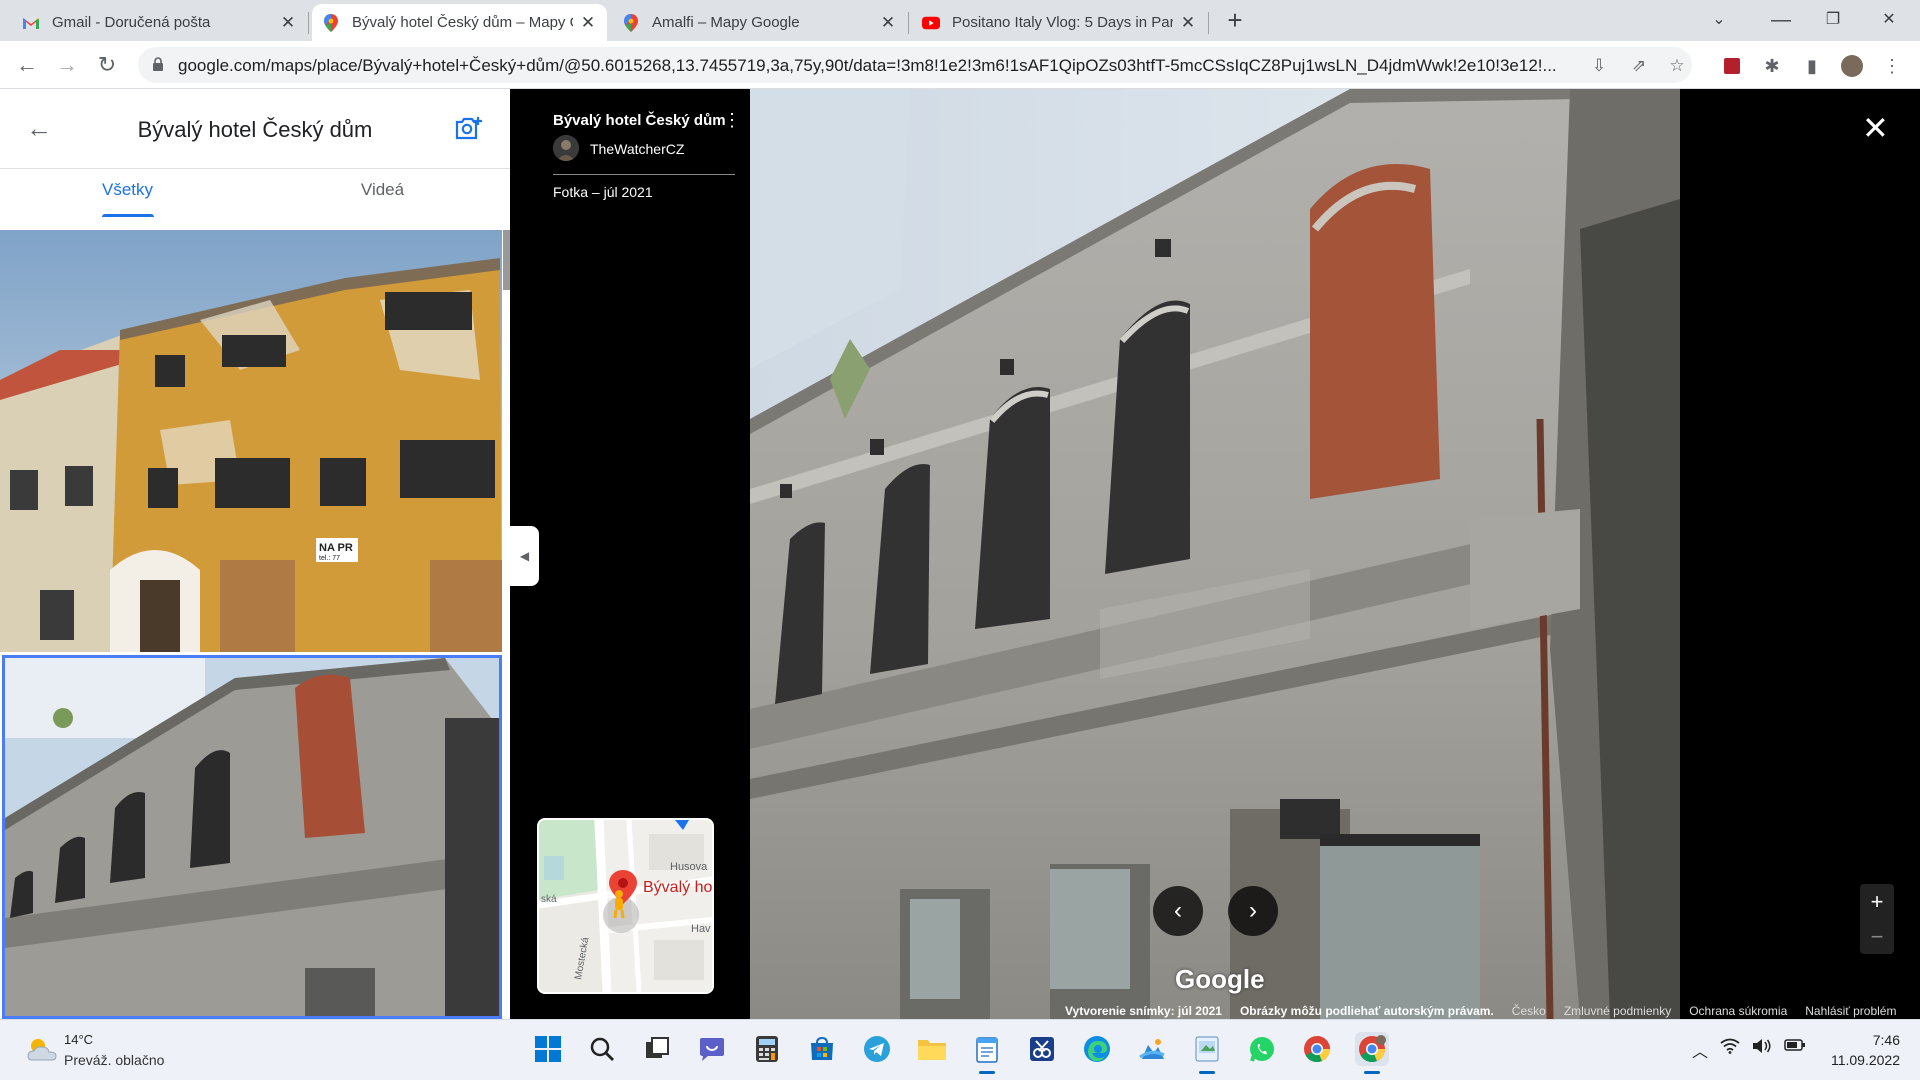 Image resolution: width=1920 pixels, height=1080 pixels. What do you see at coordinates (1795, 1050) in the screenshot?
I see `battery-icon` at bounding box center [1795, 1050].